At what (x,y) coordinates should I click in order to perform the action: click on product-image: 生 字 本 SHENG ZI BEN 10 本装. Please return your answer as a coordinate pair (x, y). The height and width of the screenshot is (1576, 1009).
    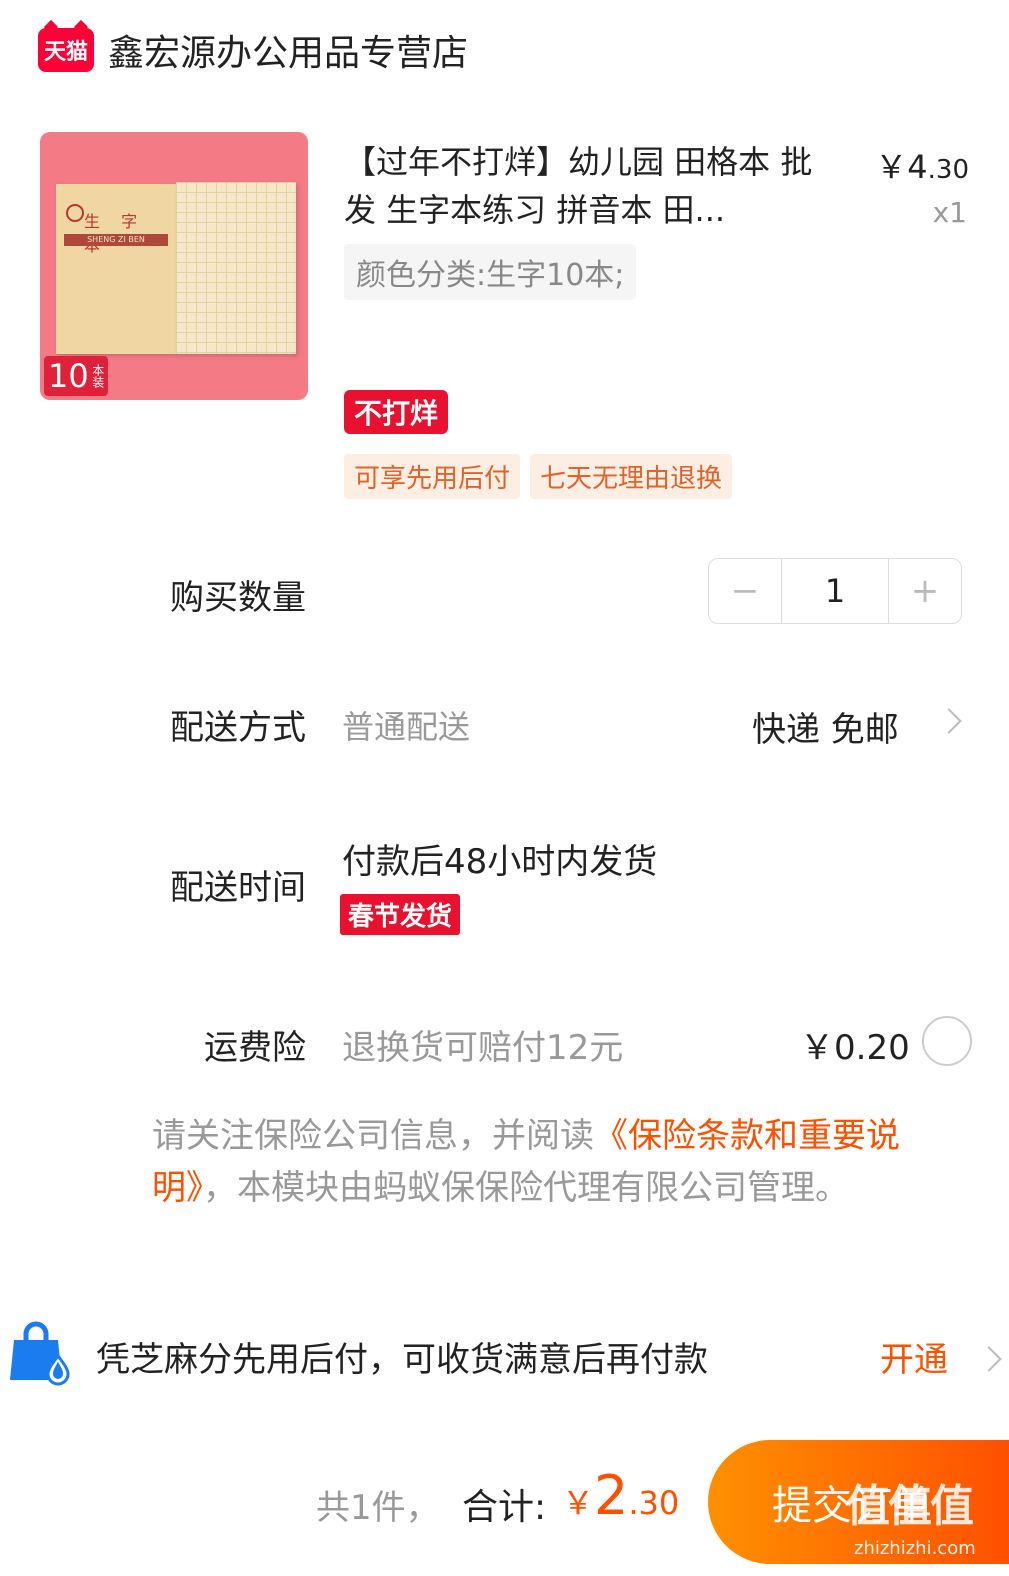
    Looking at the image, I should click on (174, 266).